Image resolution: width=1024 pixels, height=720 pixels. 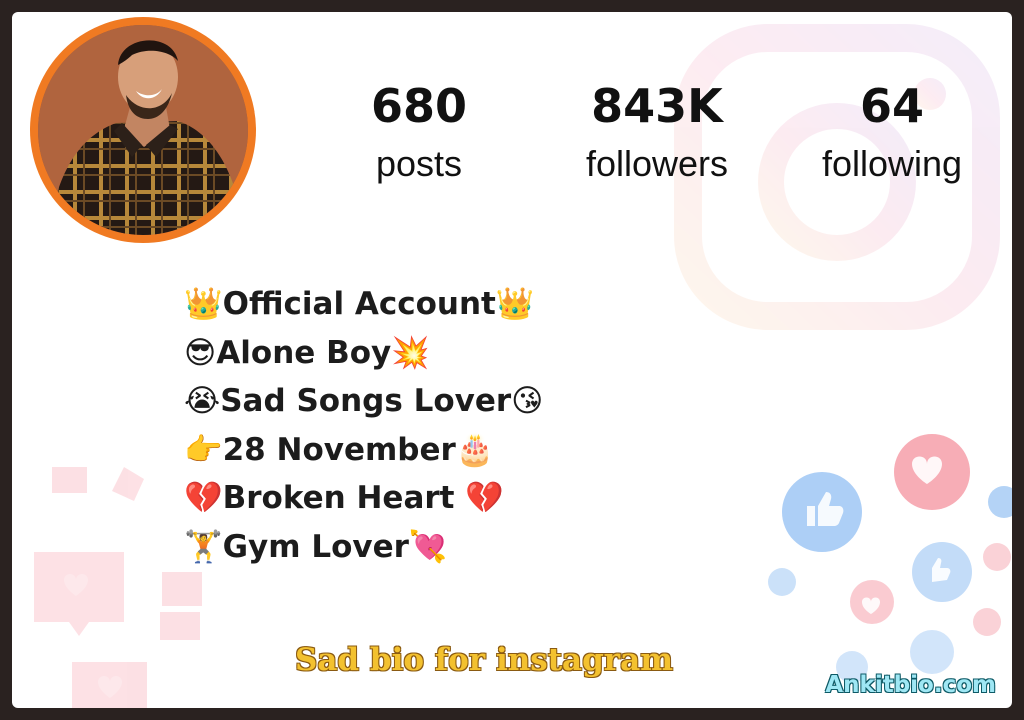 I want to click on stat-posts: 680 posts, so click(x=419, y=133).